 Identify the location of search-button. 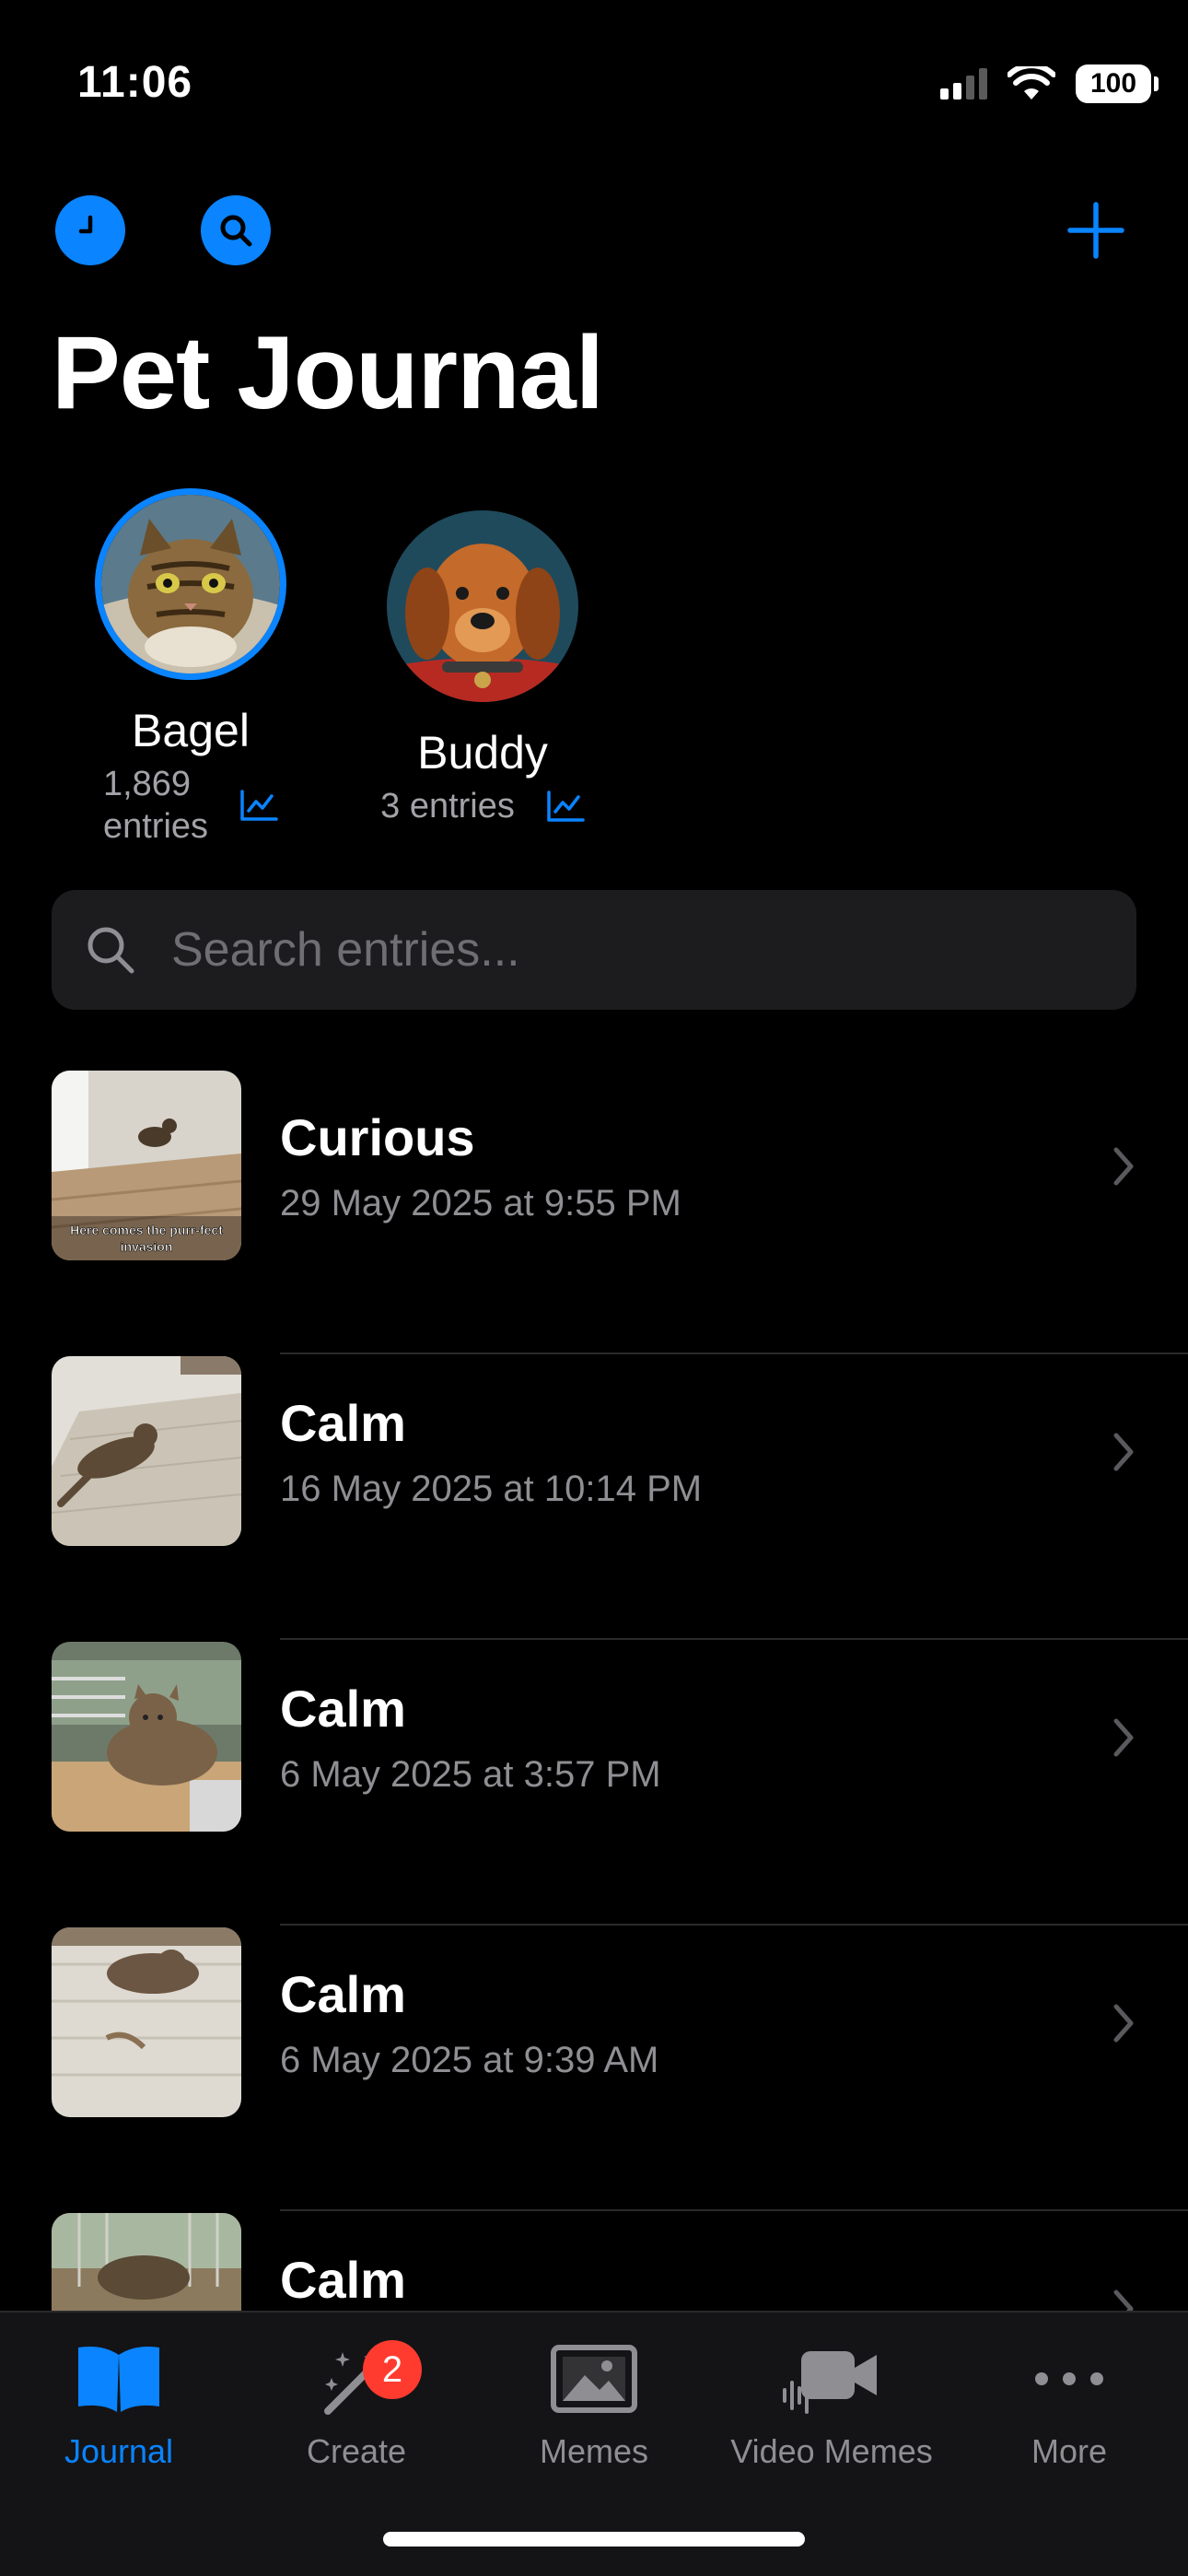
(236, 230).